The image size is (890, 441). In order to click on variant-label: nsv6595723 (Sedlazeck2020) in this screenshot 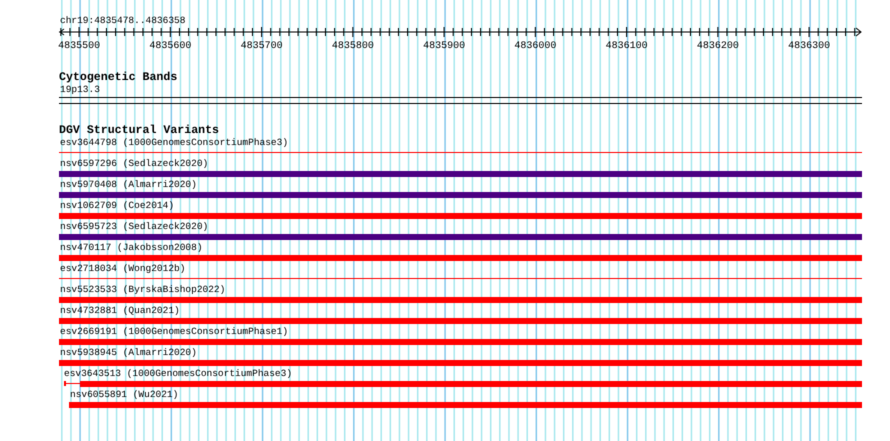, I will do `click(135, 227)`.